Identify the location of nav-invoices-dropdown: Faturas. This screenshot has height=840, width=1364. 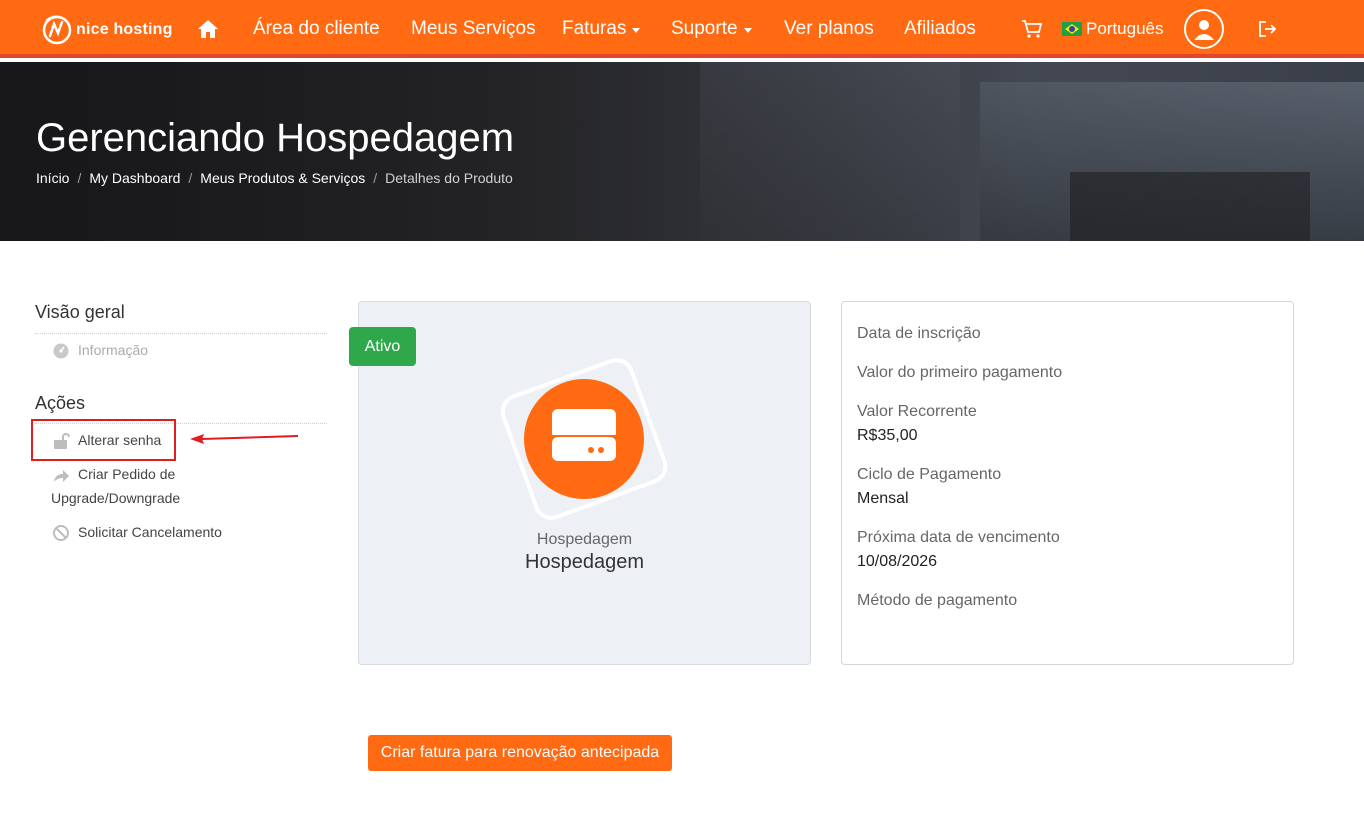
(601, 29).